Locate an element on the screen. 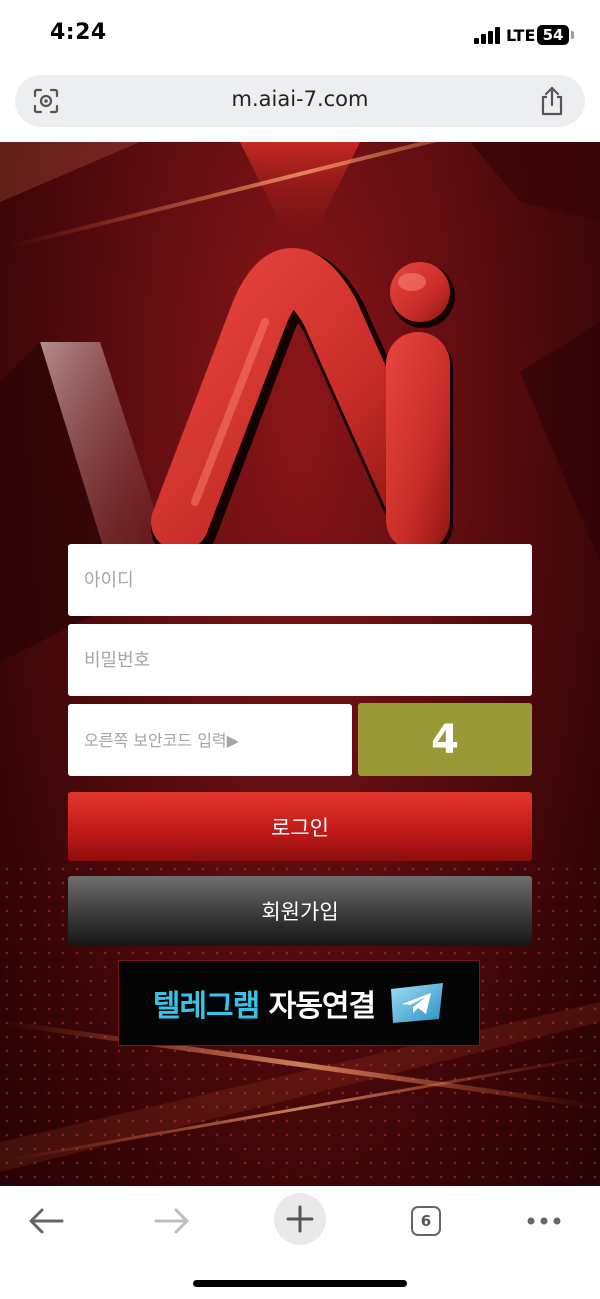  network-type: LTE is located at coordinates (521, 35).